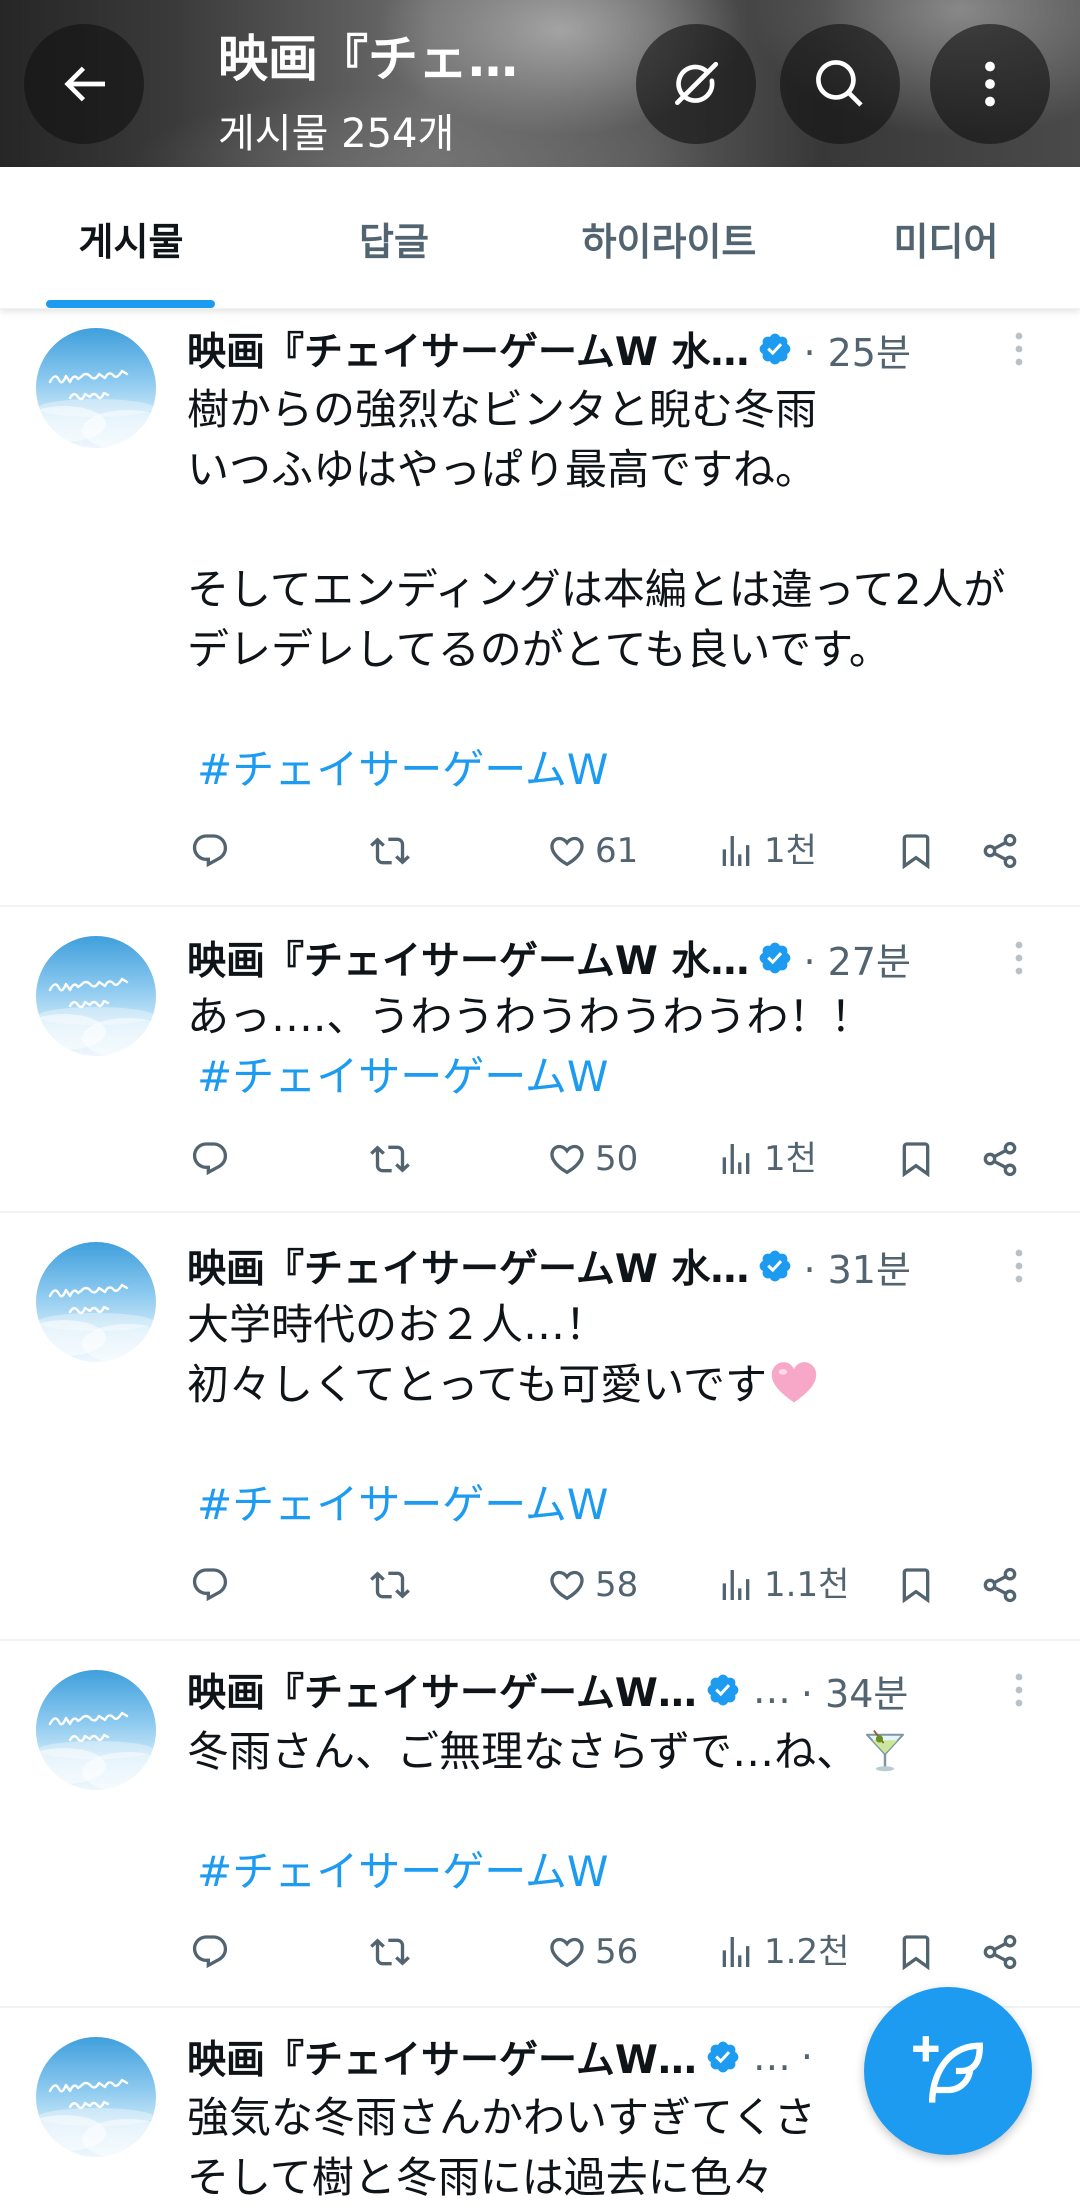 The image size is (1080, 2208). I want to click on active-tab-indicator, so click(130, 304).